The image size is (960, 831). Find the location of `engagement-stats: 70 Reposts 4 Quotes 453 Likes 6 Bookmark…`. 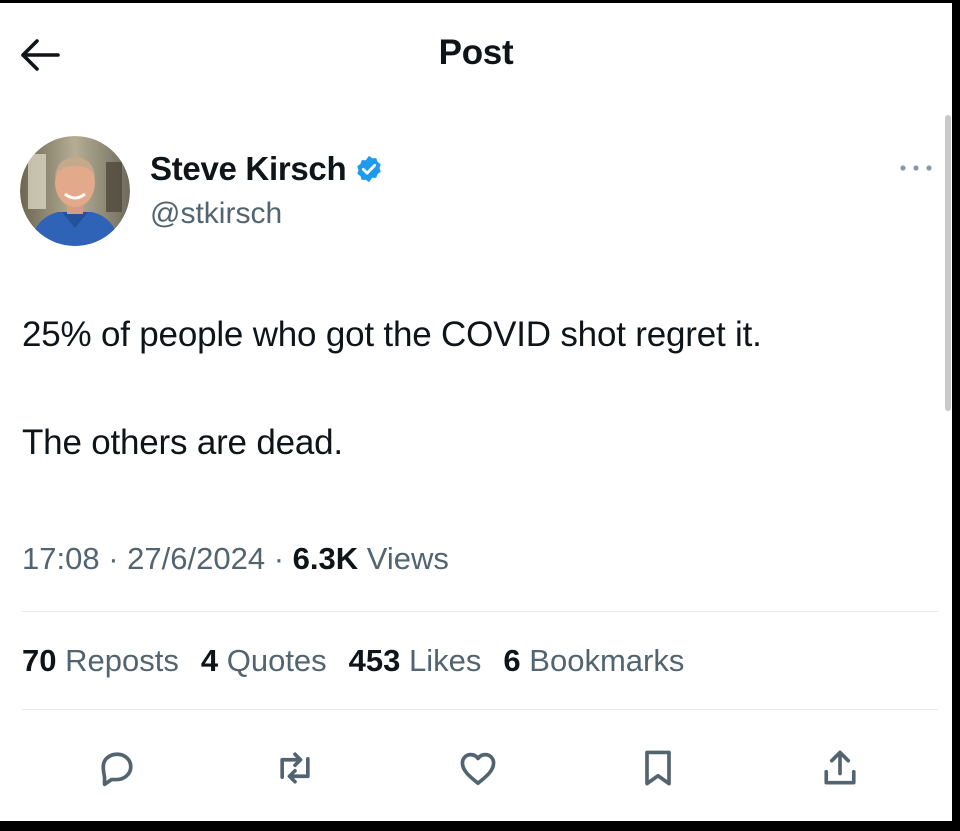

engagement-stats: 70 Reposts 4 Quotes 453 Likes 6 Bookmark… is located at coordinates (353, 661).